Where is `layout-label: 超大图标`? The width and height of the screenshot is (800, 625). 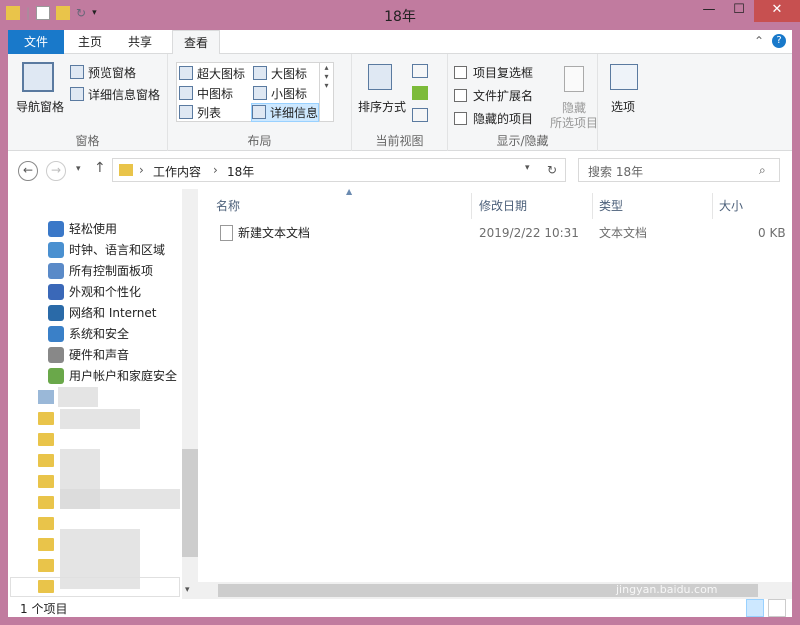 layout-label: 超大图标 is located at coordinates (221, 74).